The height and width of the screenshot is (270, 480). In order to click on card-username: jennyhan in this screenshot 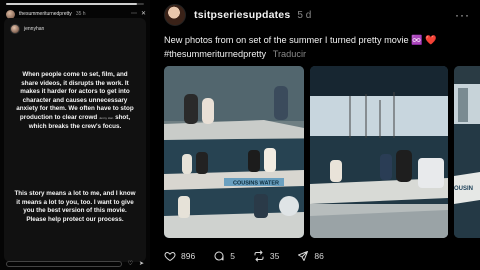, I will do `click(34, 29)`.